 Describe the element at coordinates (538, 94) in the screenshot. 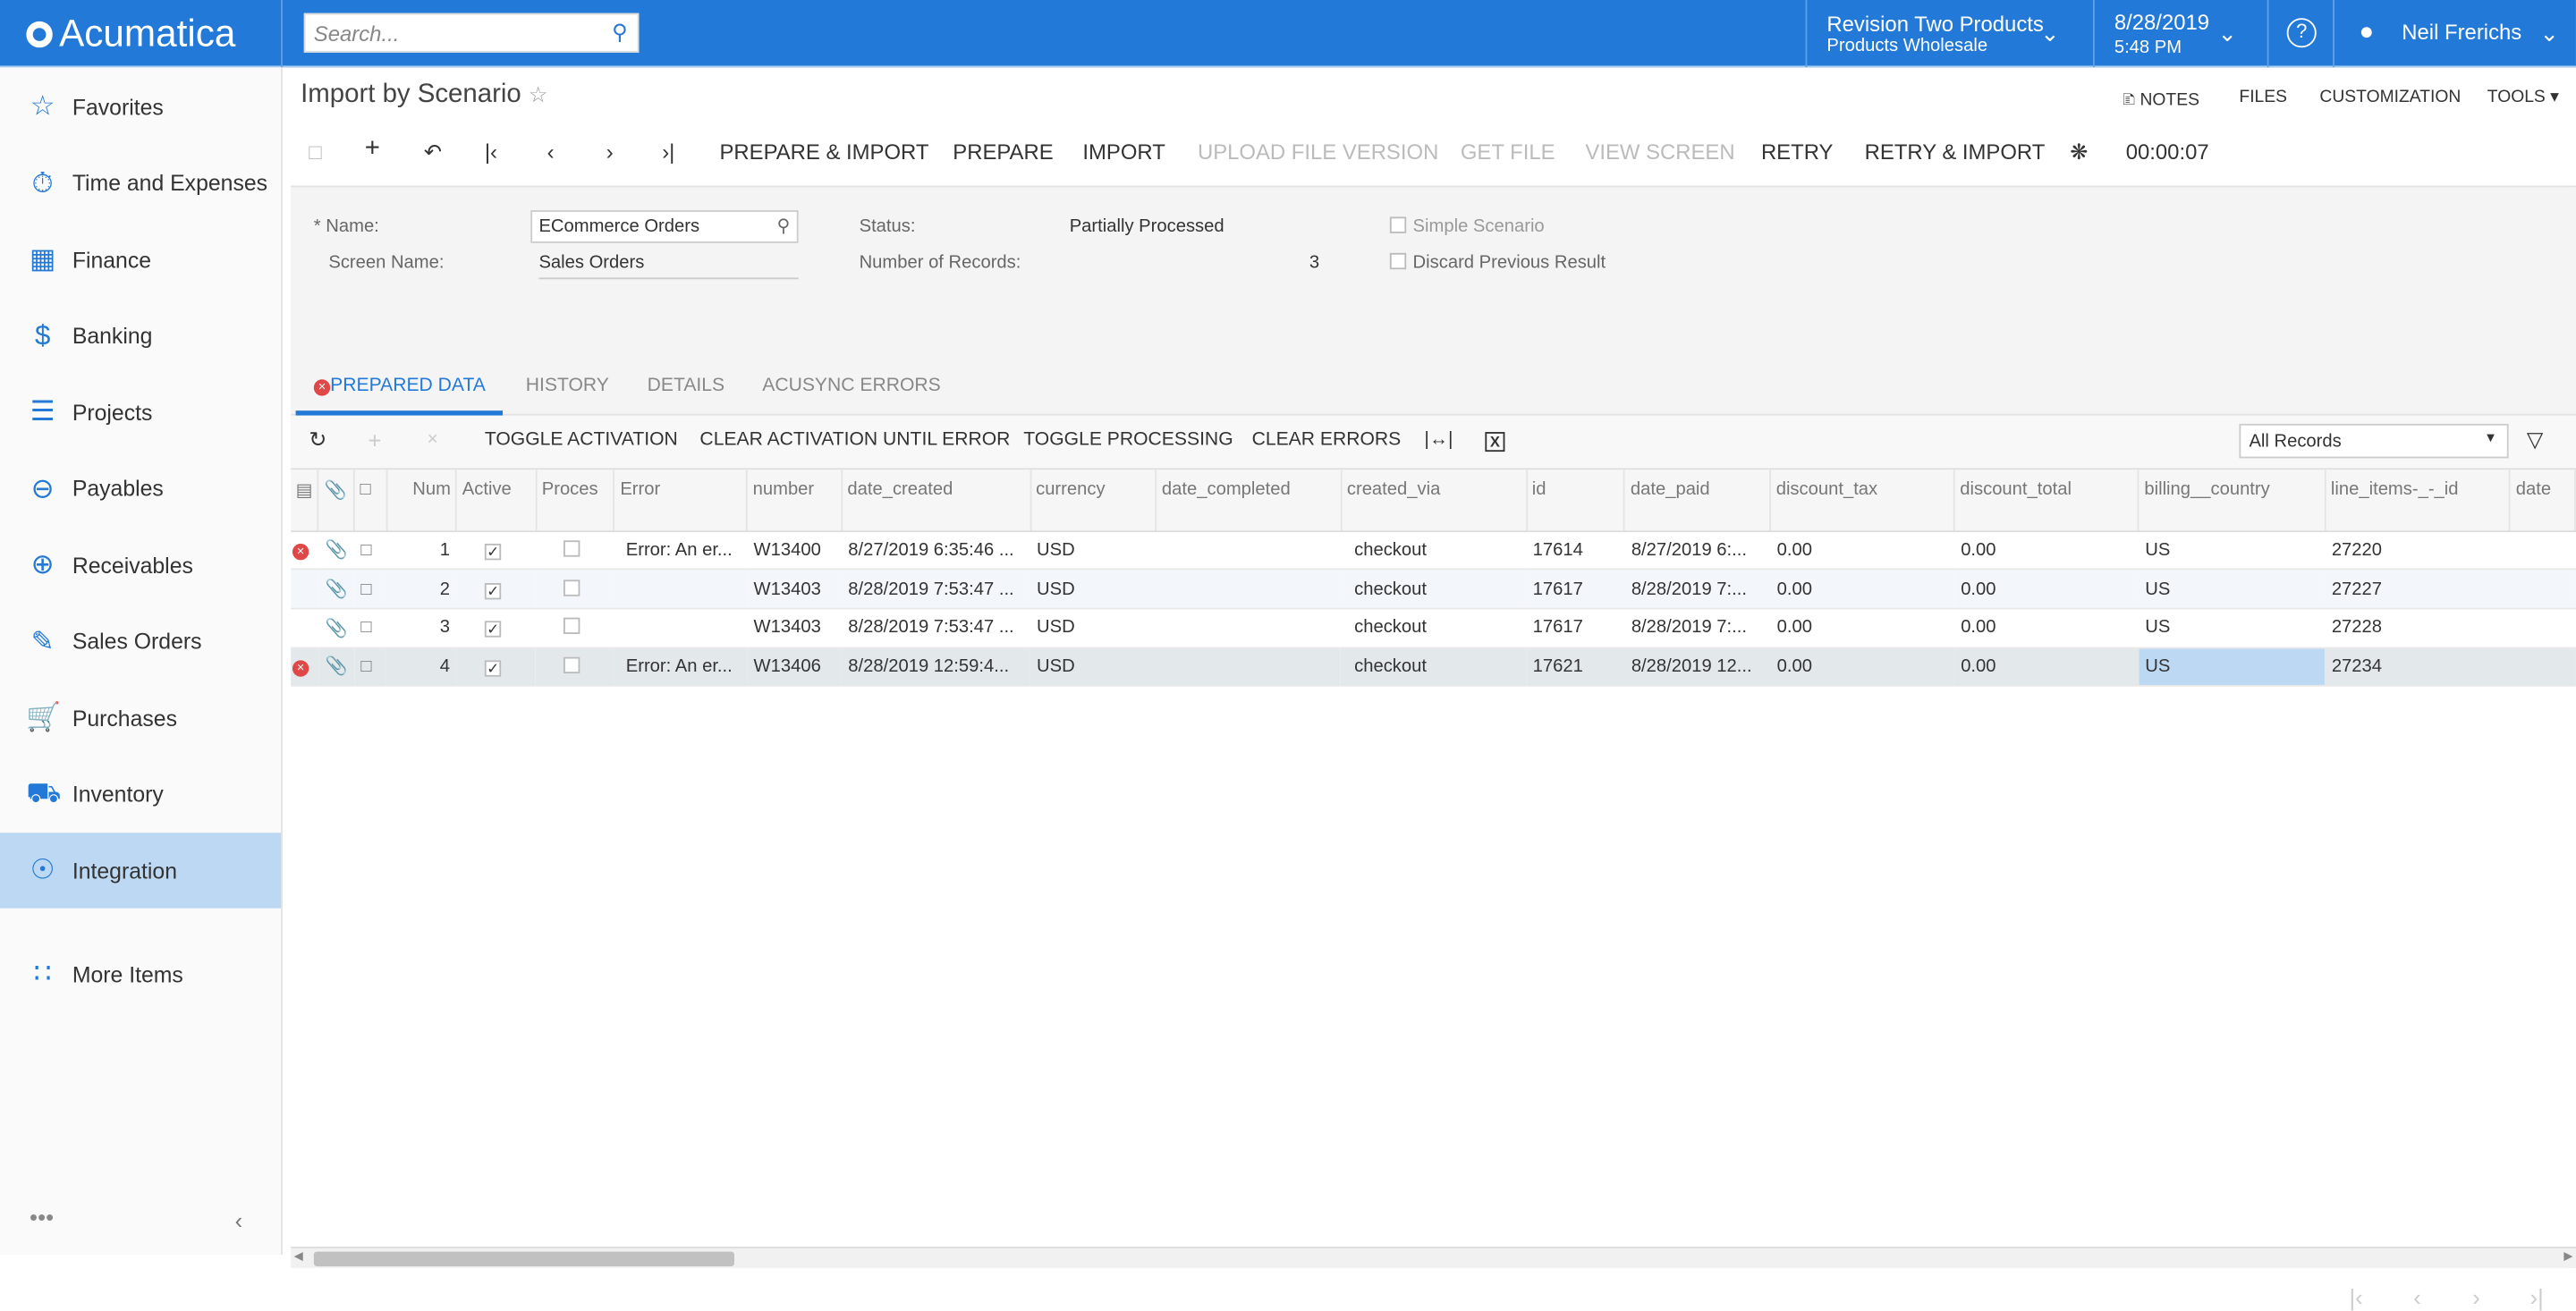

I see `star-icon: ☆` at that location.